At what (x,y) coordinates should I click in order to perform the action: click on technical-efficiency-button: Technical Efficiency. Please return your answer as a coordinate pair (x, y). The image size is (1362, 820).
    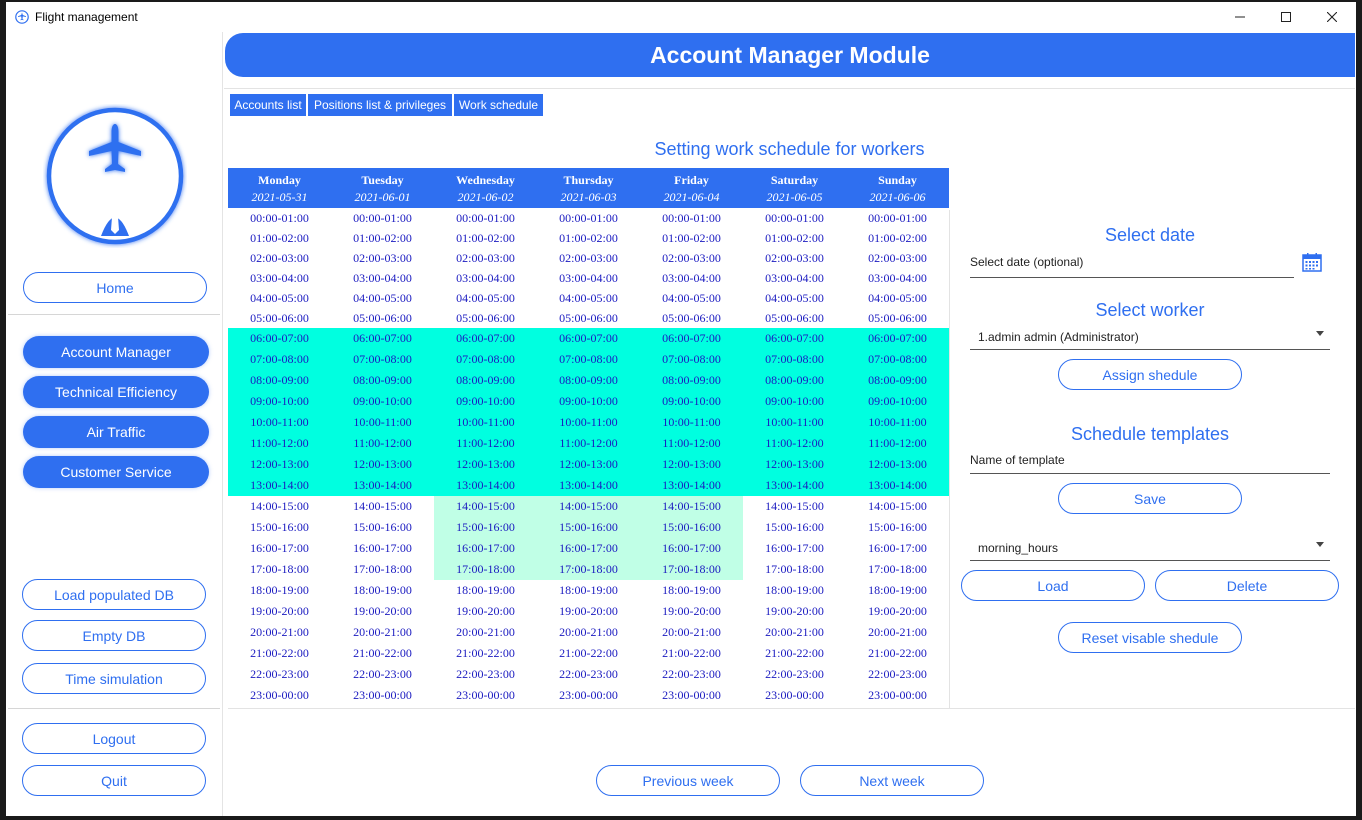
    Looking at the image, I should click on (116, 392).